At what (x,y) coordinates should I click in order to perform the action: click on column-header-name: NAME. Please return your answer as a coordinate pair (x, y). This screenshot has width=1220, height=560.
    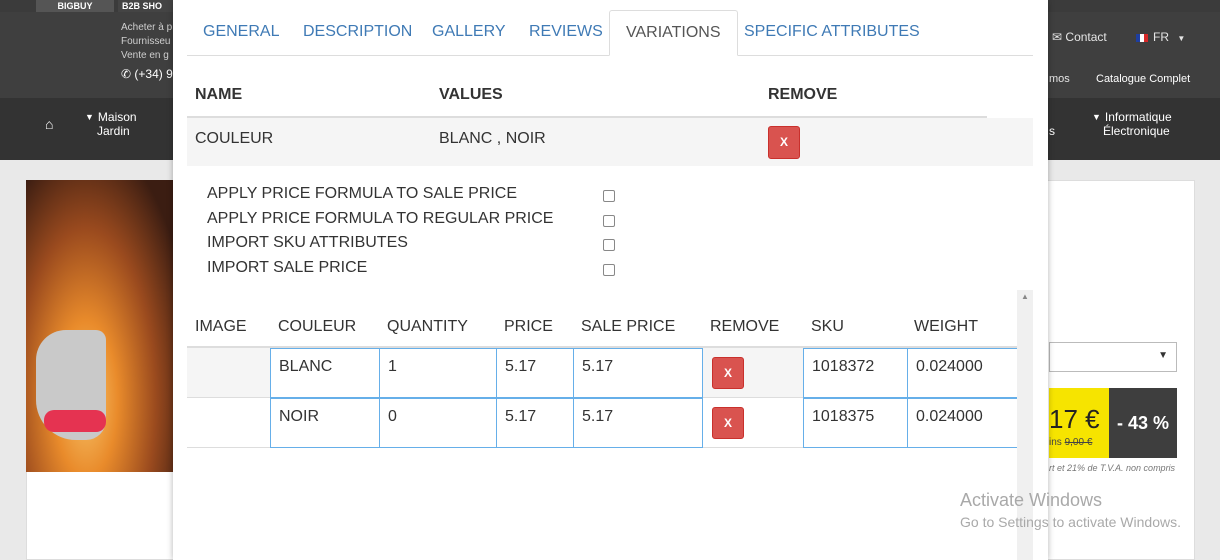
    Looking at the image, I should click on (219, 94).